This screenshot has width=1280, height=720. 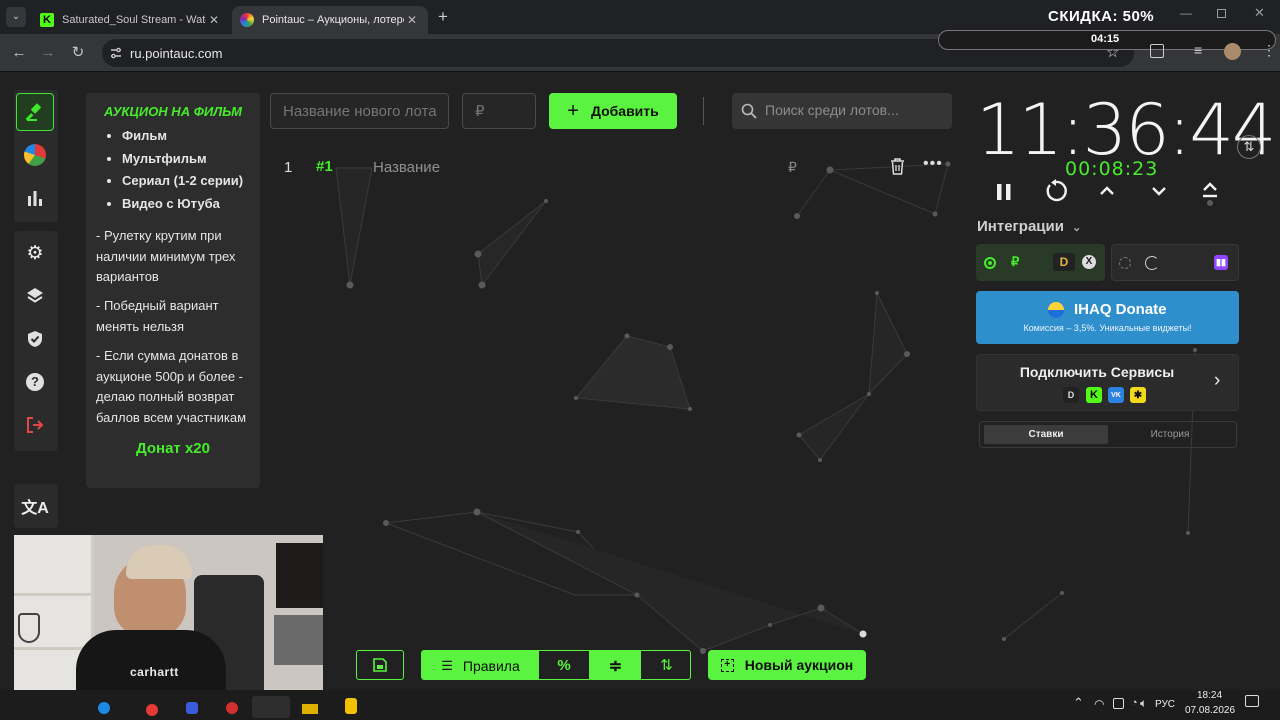 I want to click on subtract-time-button, so click(x=1159, y=191).